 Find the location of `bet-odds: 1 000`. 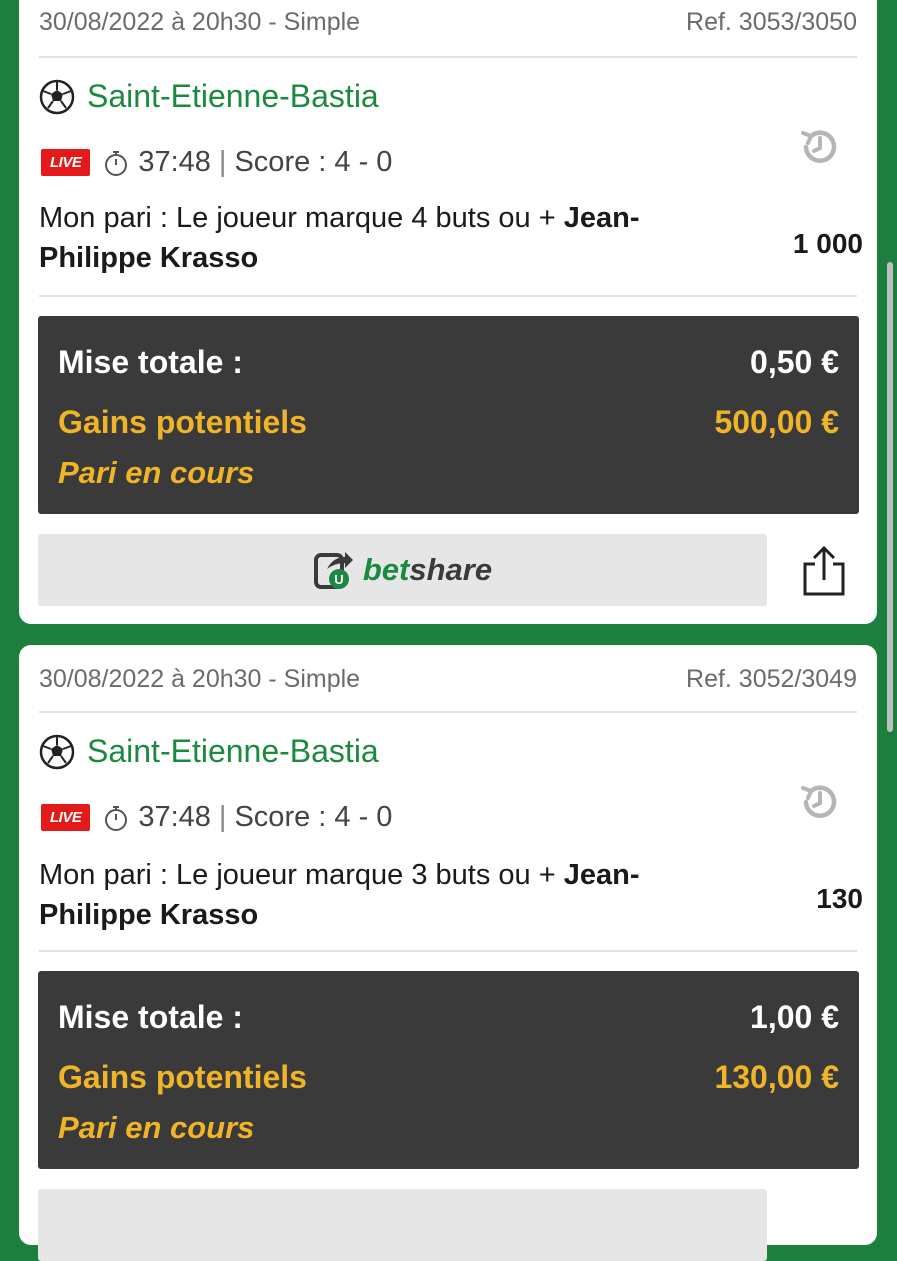

bet-odds: 1 000 is located at coordinates (827, 243).